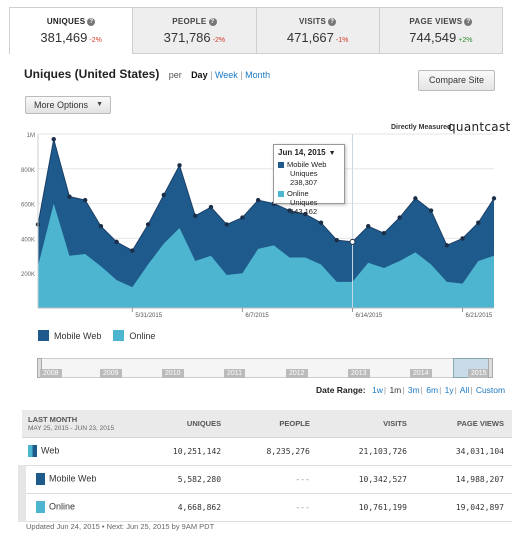 The width and height of the screenshot is (512, 541). Describe the element at coordinates (433, 37) in the screenshot. I see `page-views-value: 744,549` at that location.